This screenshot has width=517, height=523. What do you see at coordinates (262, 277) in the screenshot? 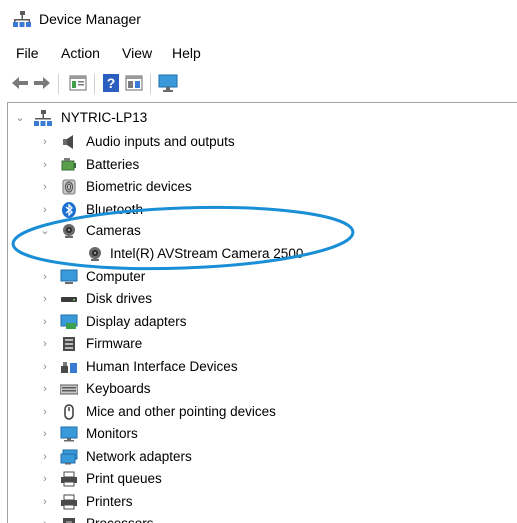
I see `tree-item-computer: › Computer` at bounding box center [262, 277].